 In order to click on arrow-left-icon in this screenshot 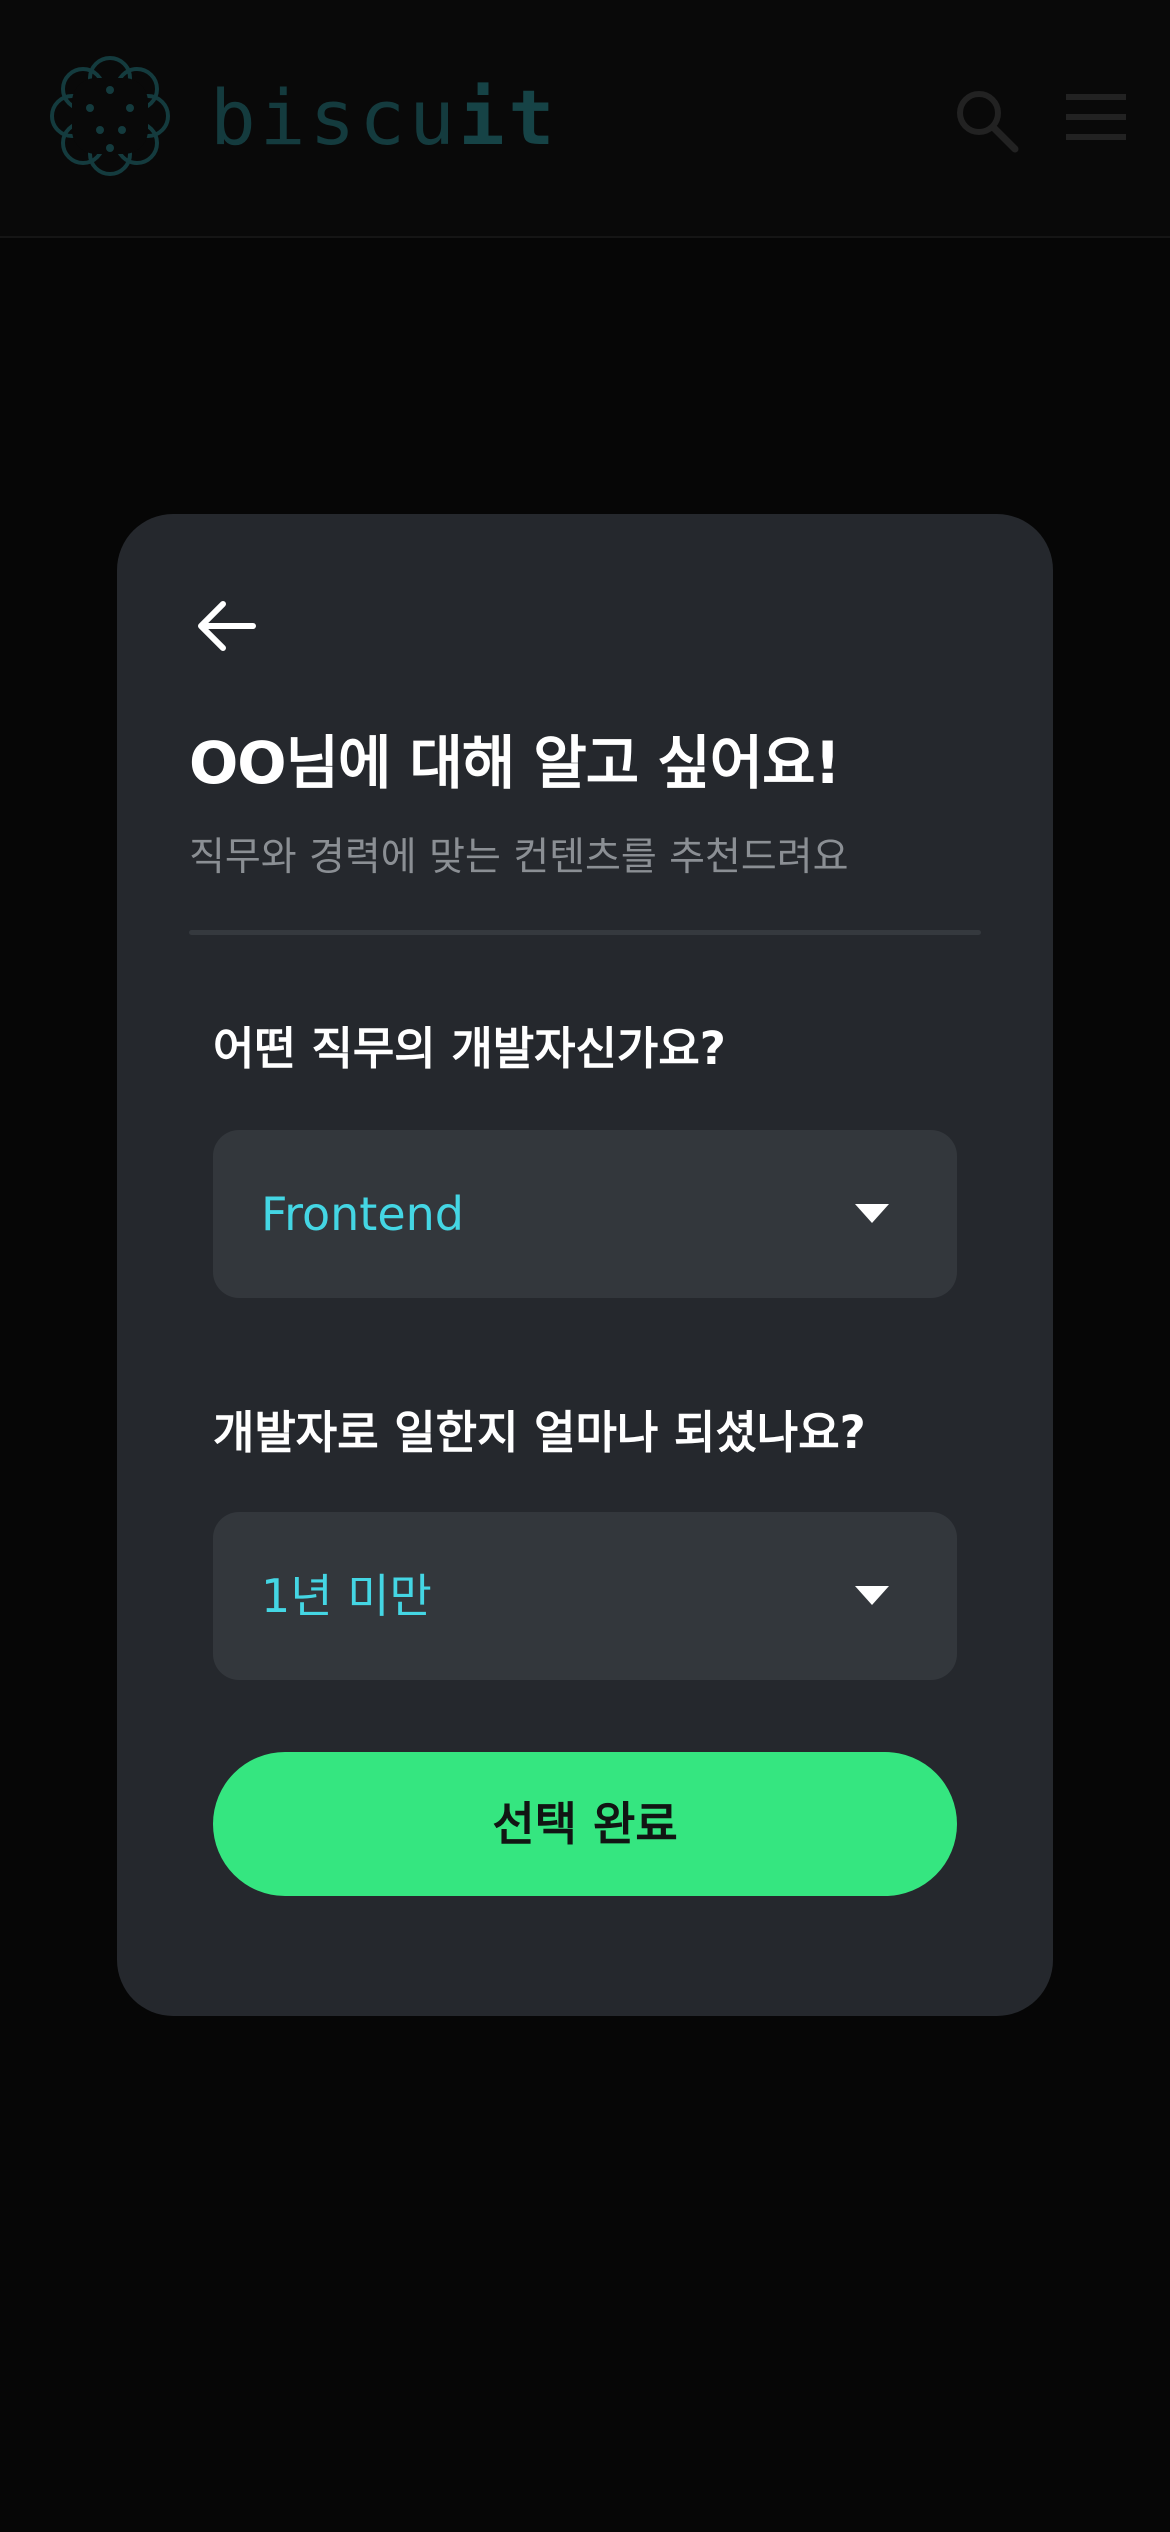, I will do `click(227, 626)`.